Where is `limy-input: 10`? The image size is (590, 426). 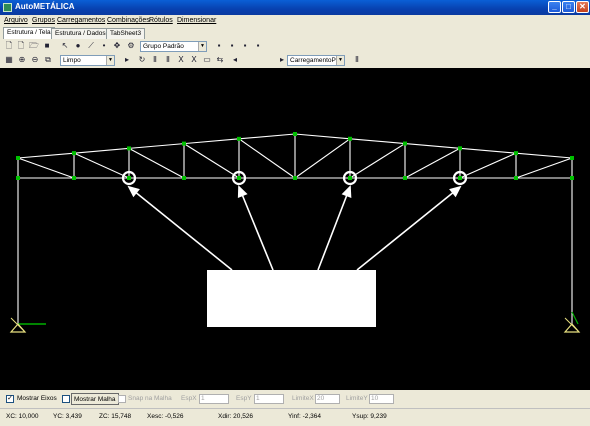 limy-input: 10 is located at coordinates (381, 399).